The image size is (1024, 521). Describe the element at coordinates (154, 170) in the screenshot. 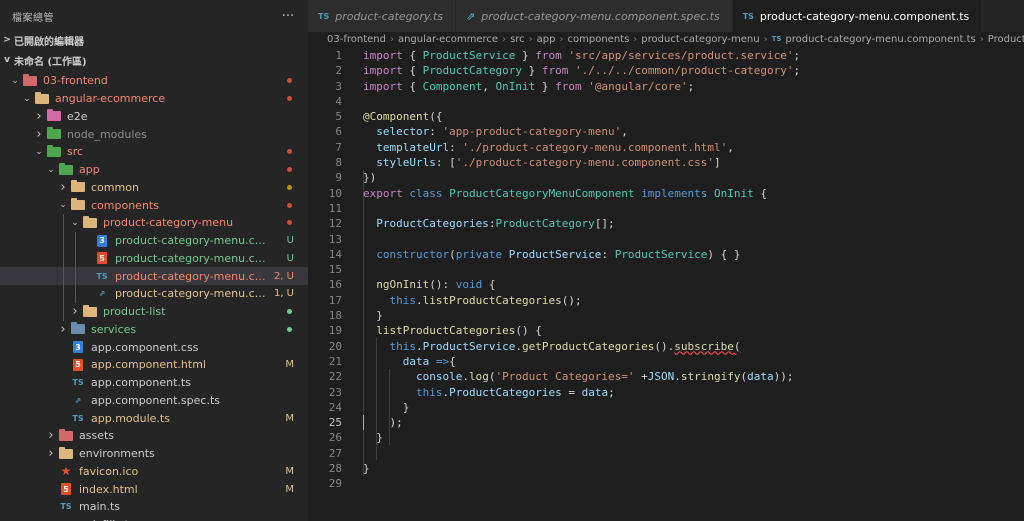

I see `tree-item: ⌄ app` at that location.